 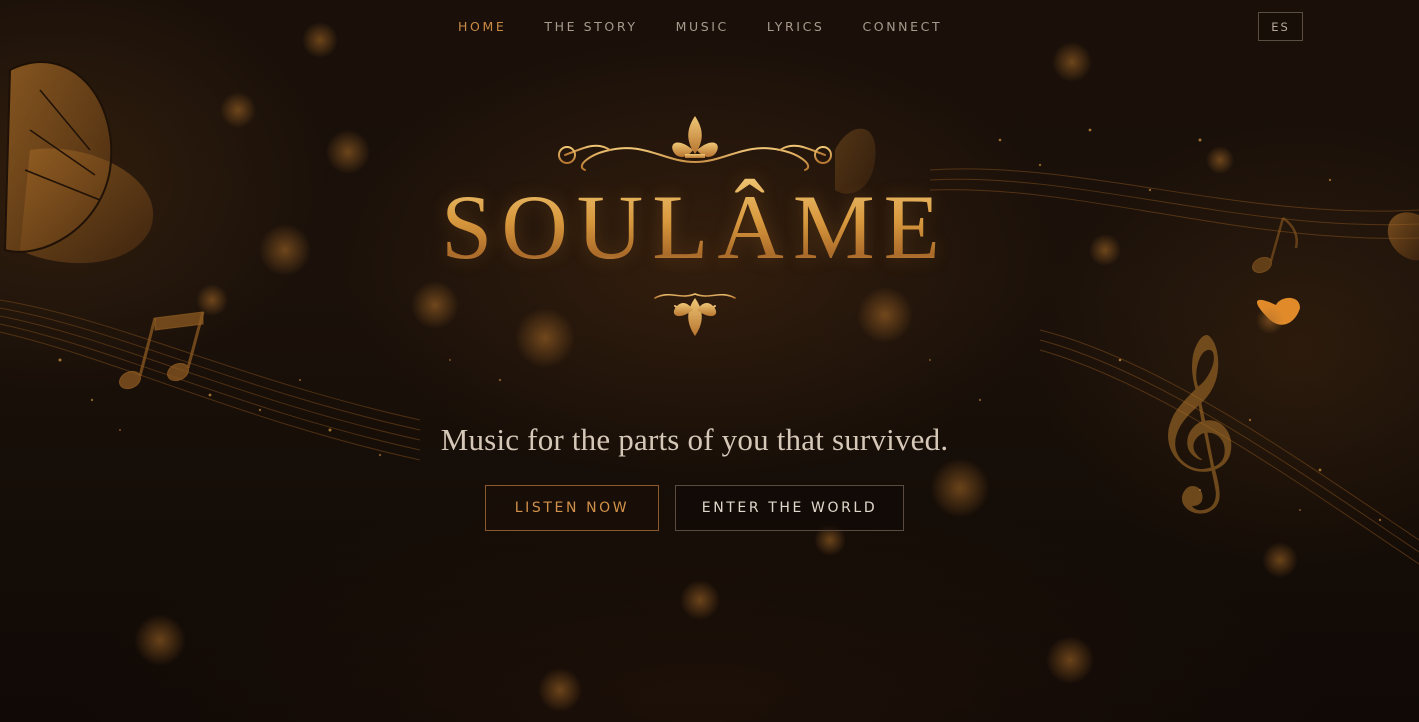 I want to click on nav-item-home: HOME, so click(x=482, y=26).